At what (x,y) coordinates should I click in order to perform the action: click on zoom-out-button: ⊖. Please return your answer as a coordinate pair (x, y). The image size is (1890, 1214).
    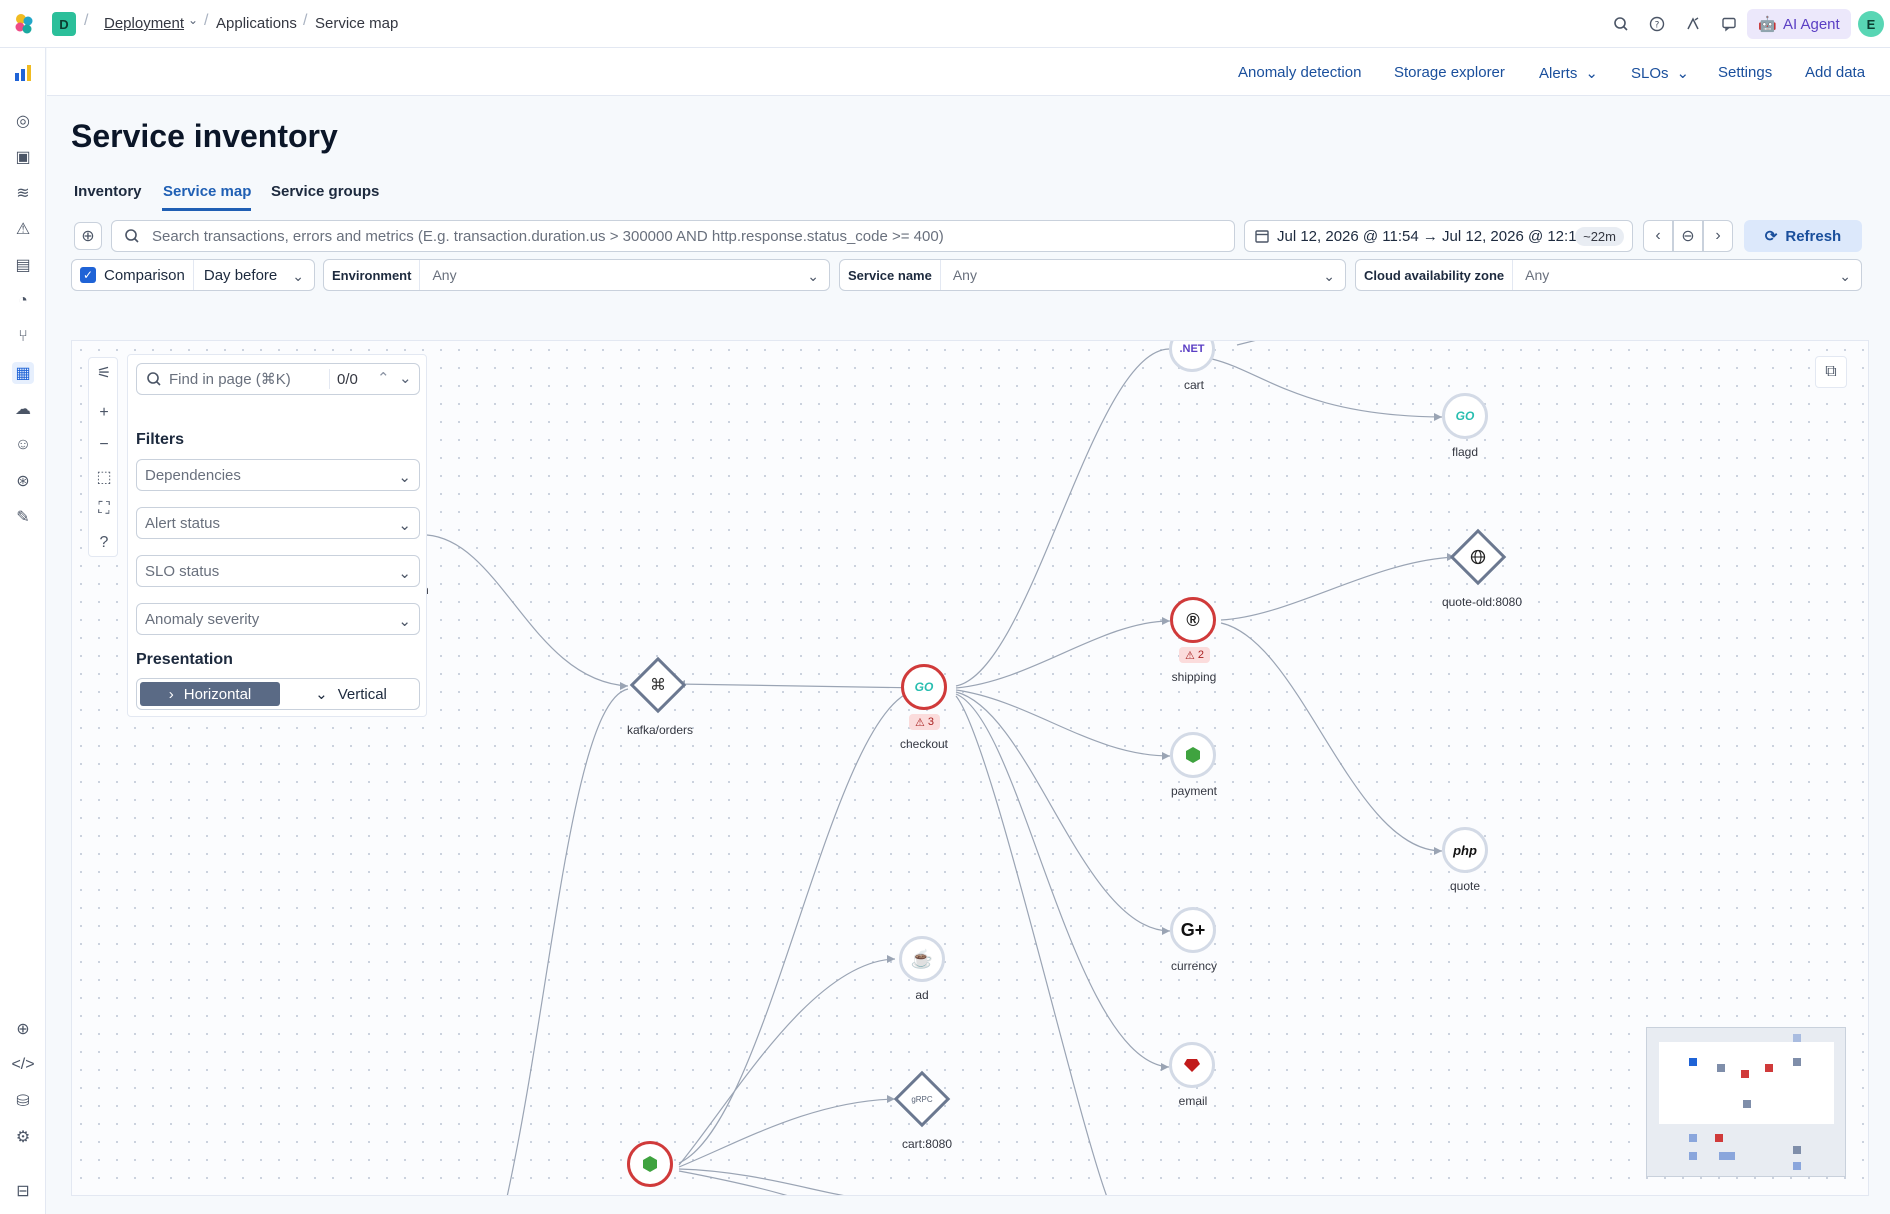
    Looking at the image, I should click on (1688, 236).